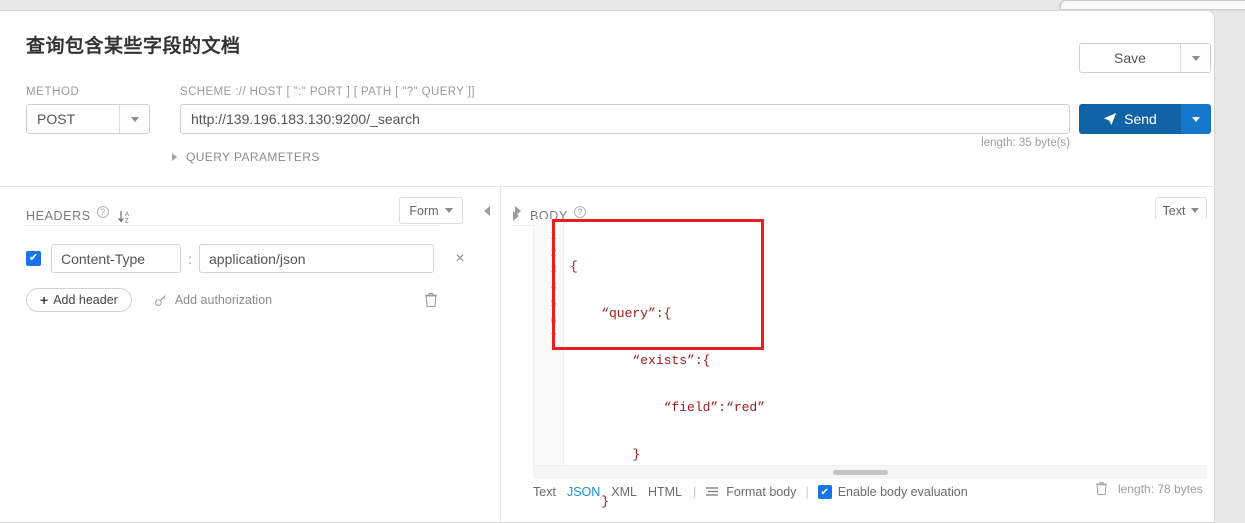  I want to click on send-button-main: Send, so click(1130, 119).